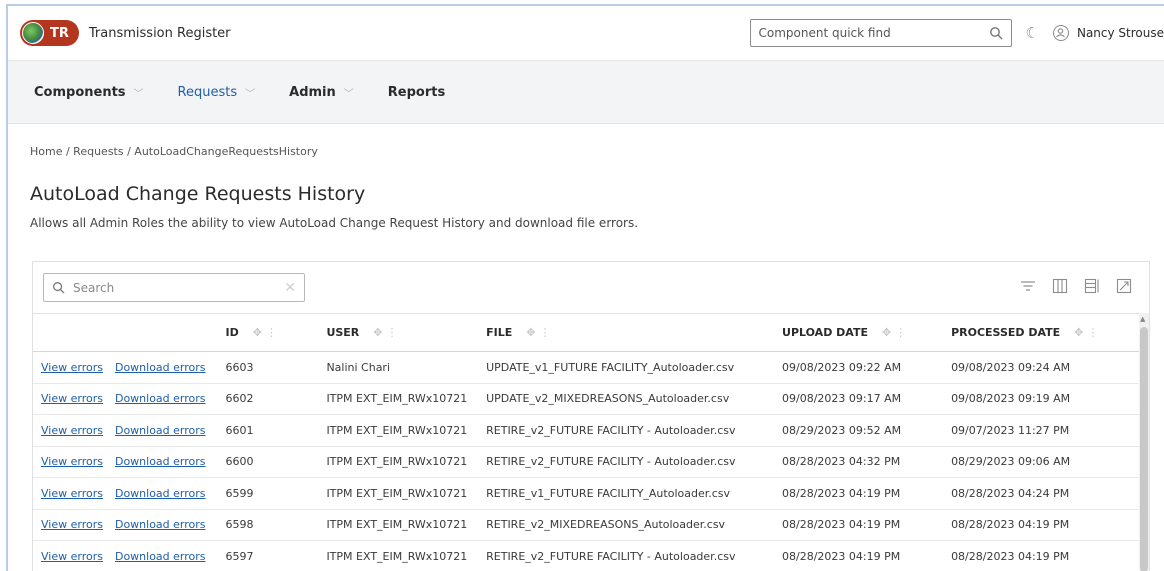 This screenshot has height=571, width=1164. What do you see at coordinates (1042, 493) in the screenshot?
I see `cell-processed-date: 08/28/2023 04:24 PM` at bounding box center [1042, 493].